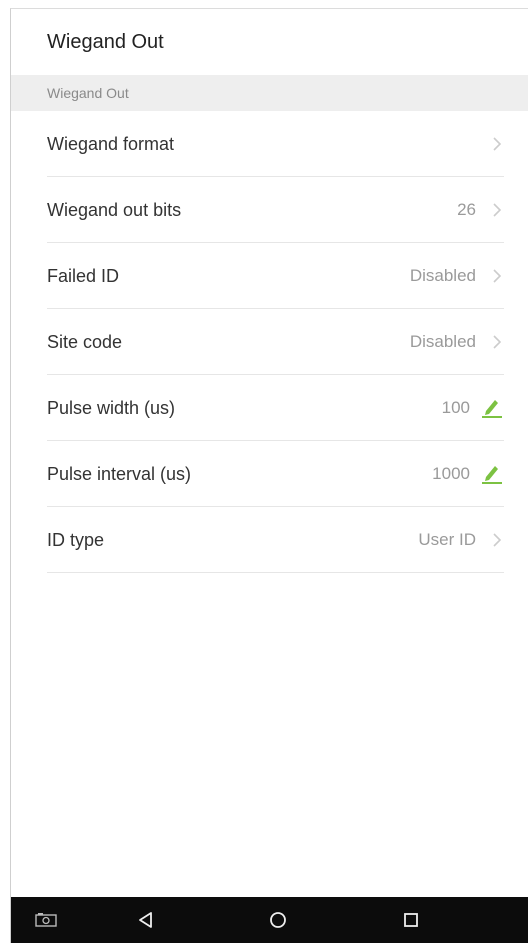 The width and height of the screenshot is (530, 945). Describe the element at coordinates (269, 42) in the screenshot. I see `title-bar: Wiegand Out` at that location.